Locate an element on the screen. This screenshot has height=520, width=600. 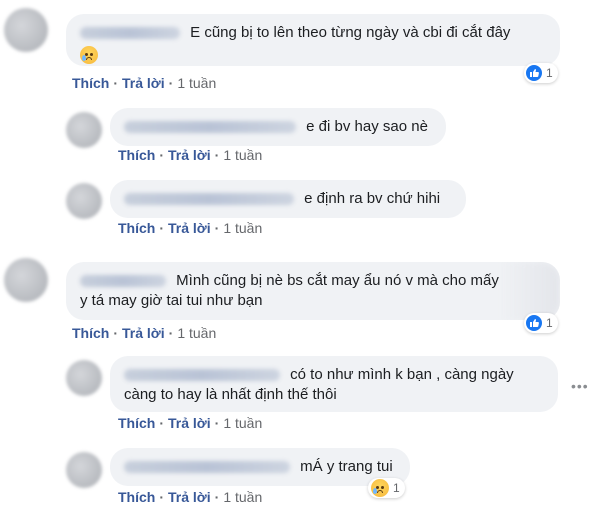
blur-overlay is located at coordinates (530, 291).